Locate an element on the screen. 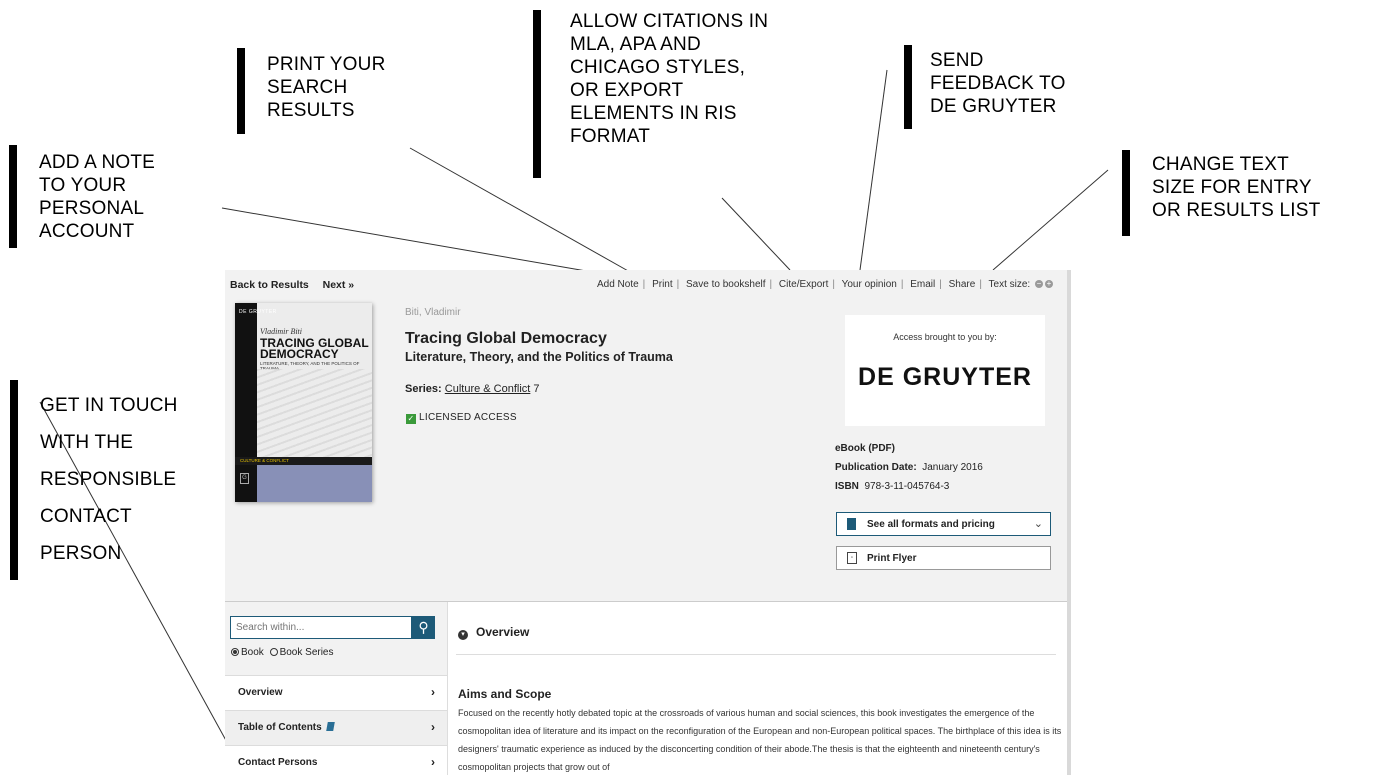 The width and height of the screenshot is (1380, 775). series-label: Series: is located at coordinates (423, 389).